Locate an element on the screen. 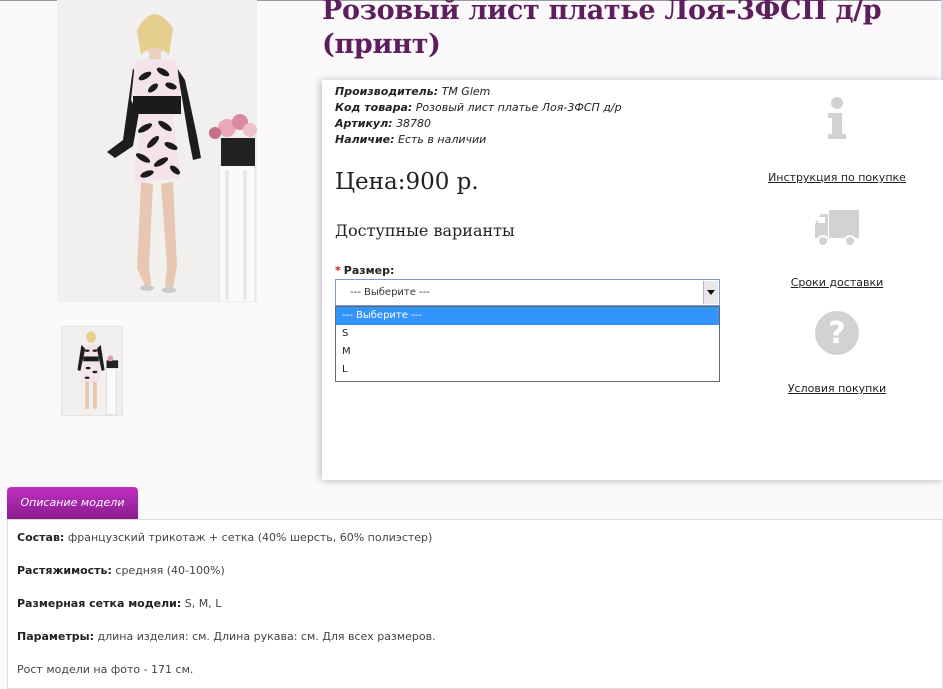  size-option-m: M is located at coordinates (527, 352).